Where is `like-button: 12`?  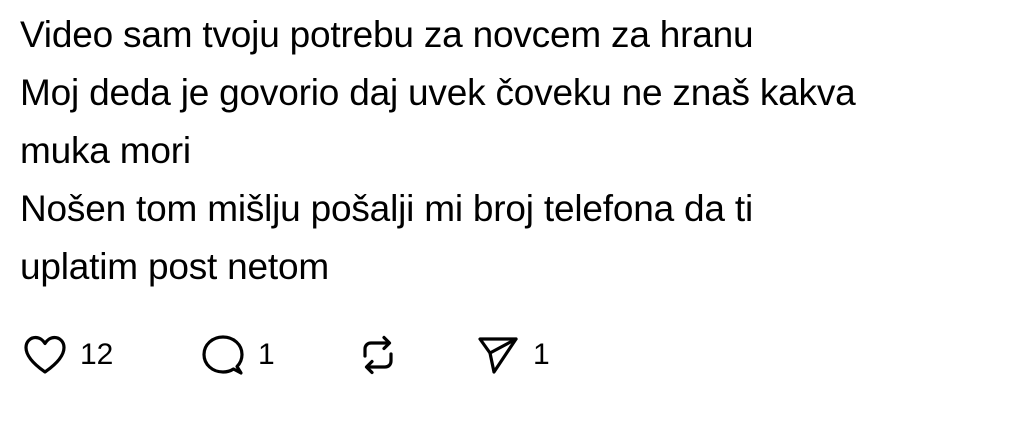 like-button: 12 is located at coordinates (109, 355).